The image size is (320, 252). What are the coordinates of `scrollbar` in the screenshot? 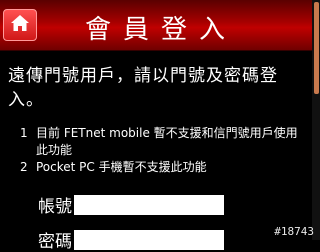 It's located at (316, 120).